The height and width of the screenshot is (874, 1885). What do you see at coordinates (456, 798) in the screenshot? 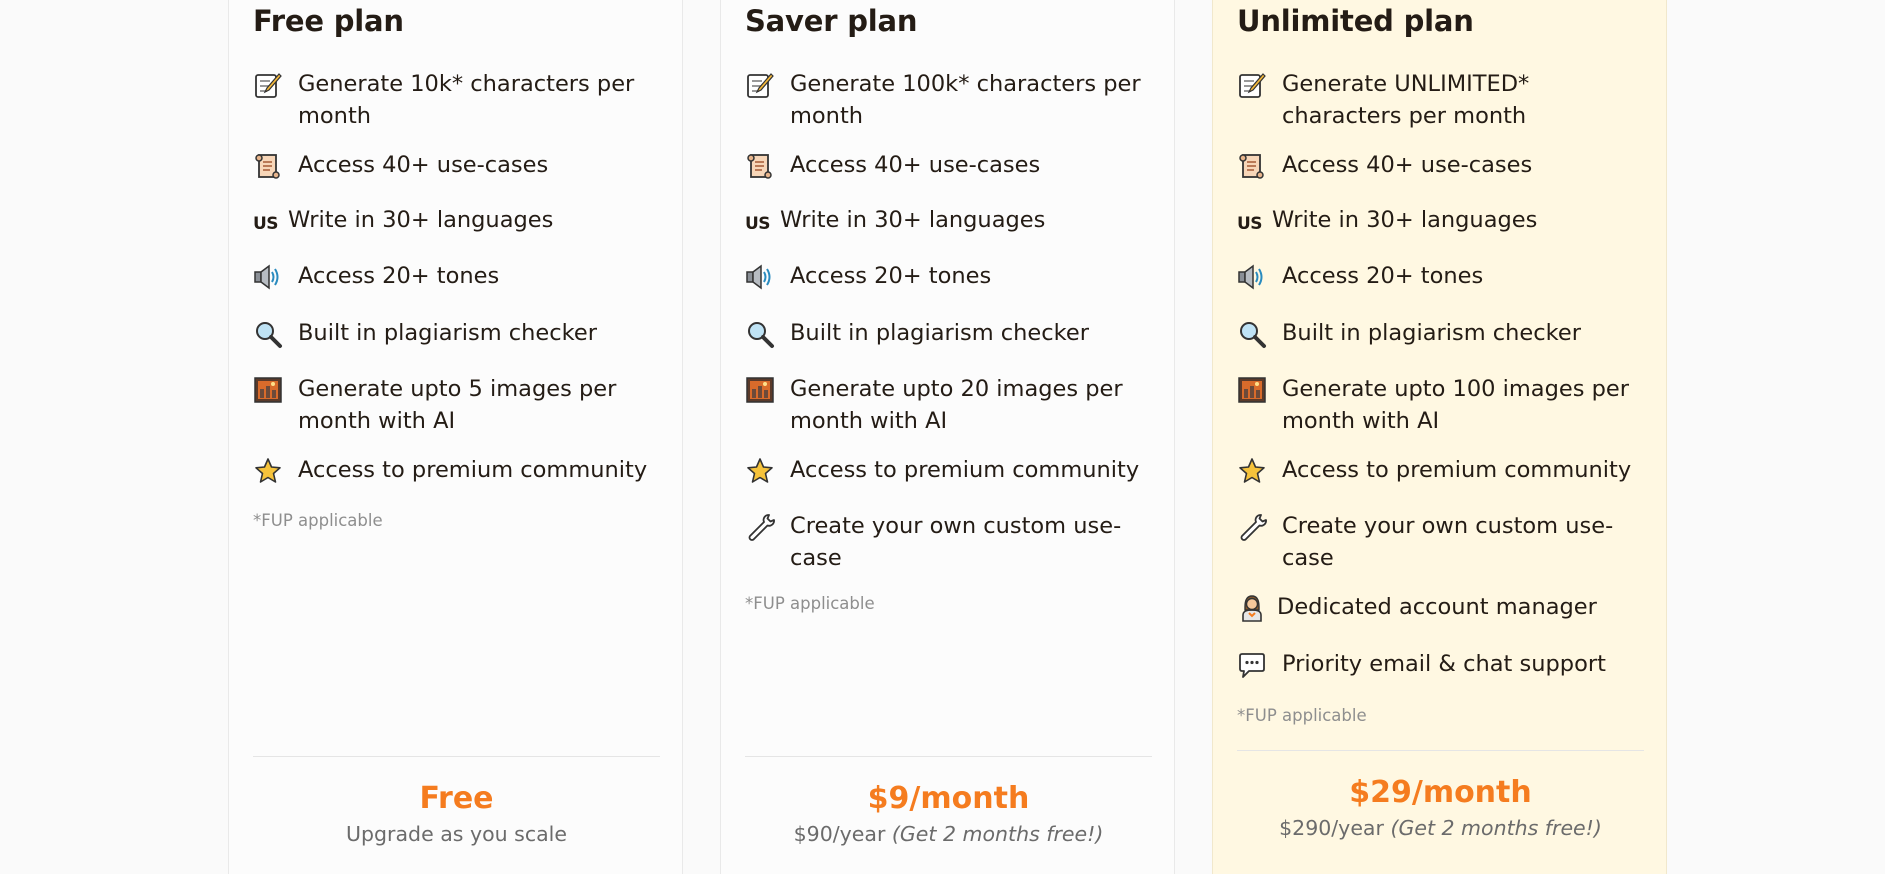
I see `plan-price: Free` at bounding box center [456, 798].